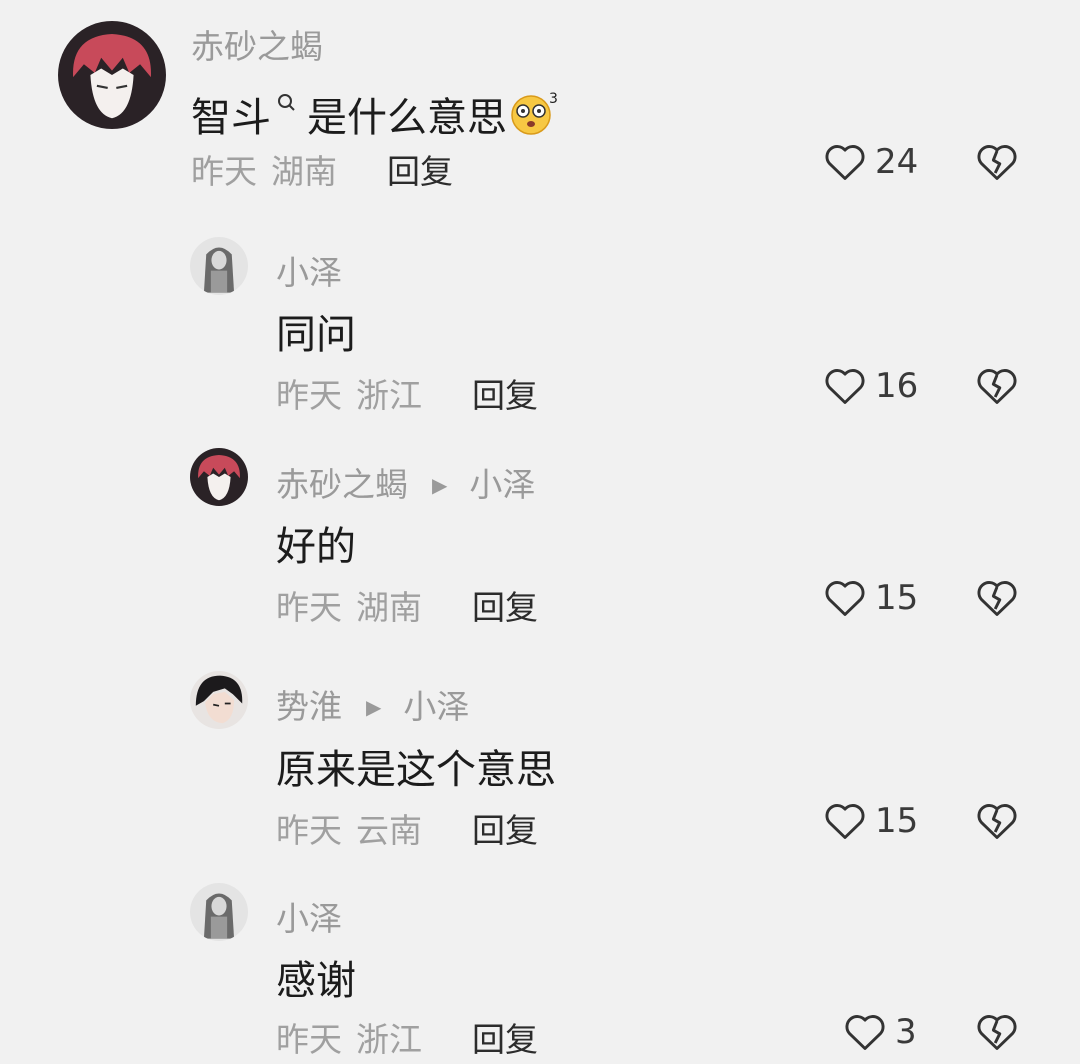 This screenshot has width=1080, height=1064. What do you see at coordinates (407, 118) in the screenshot?
I see `comment-text-part: 是什么意思` at bounding box center [407, 118].